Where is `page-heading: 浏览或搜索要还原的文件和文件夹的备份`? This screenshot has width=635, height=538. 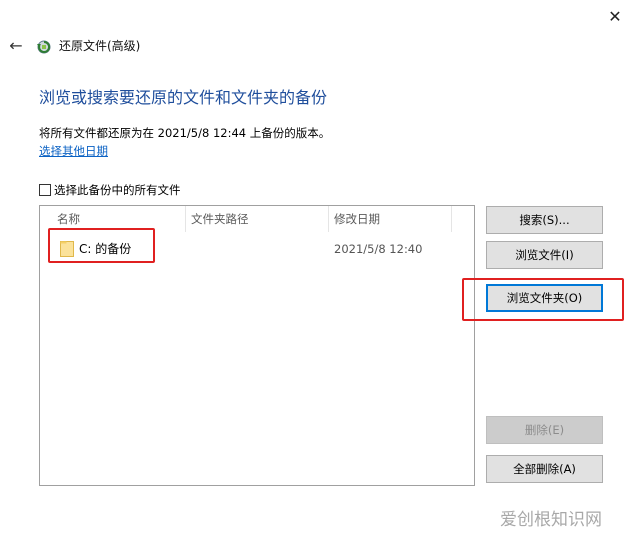
page-heading: 浏览或搜索要还原的文件和文件夹的备份 is located at coordinates (183, 97).